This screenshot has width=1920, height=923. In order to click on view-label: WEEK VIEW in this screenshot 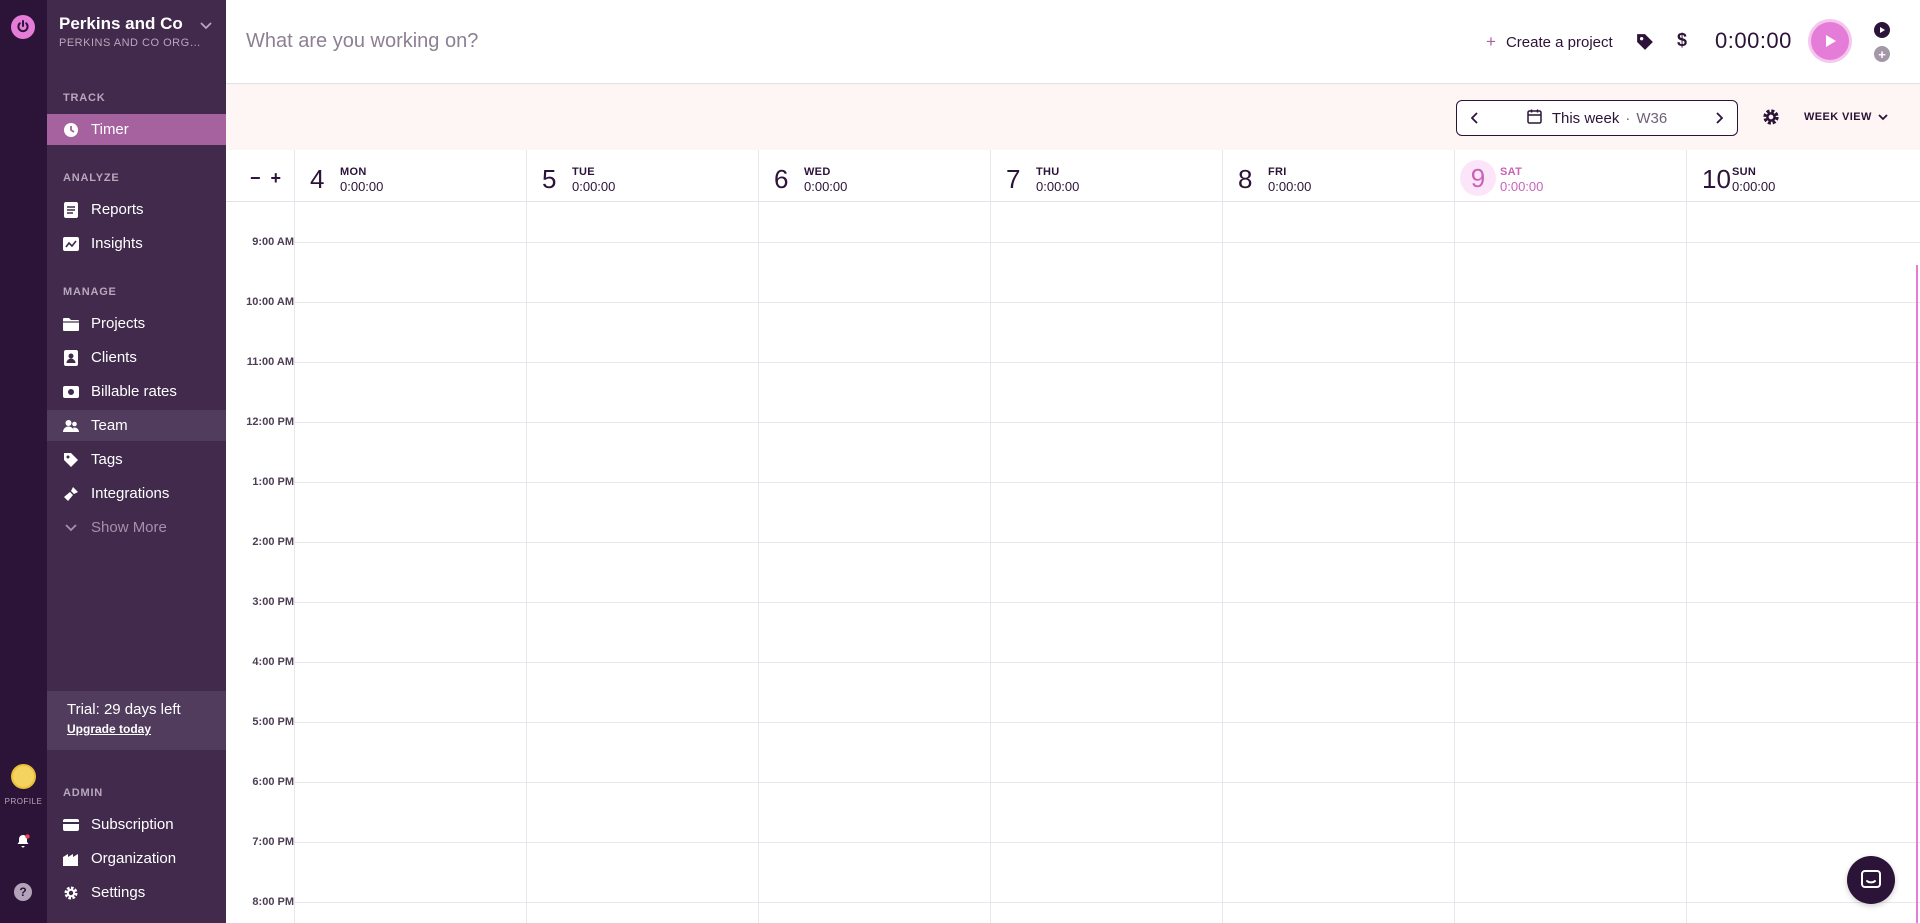, I will do `click(1838, 117)`.